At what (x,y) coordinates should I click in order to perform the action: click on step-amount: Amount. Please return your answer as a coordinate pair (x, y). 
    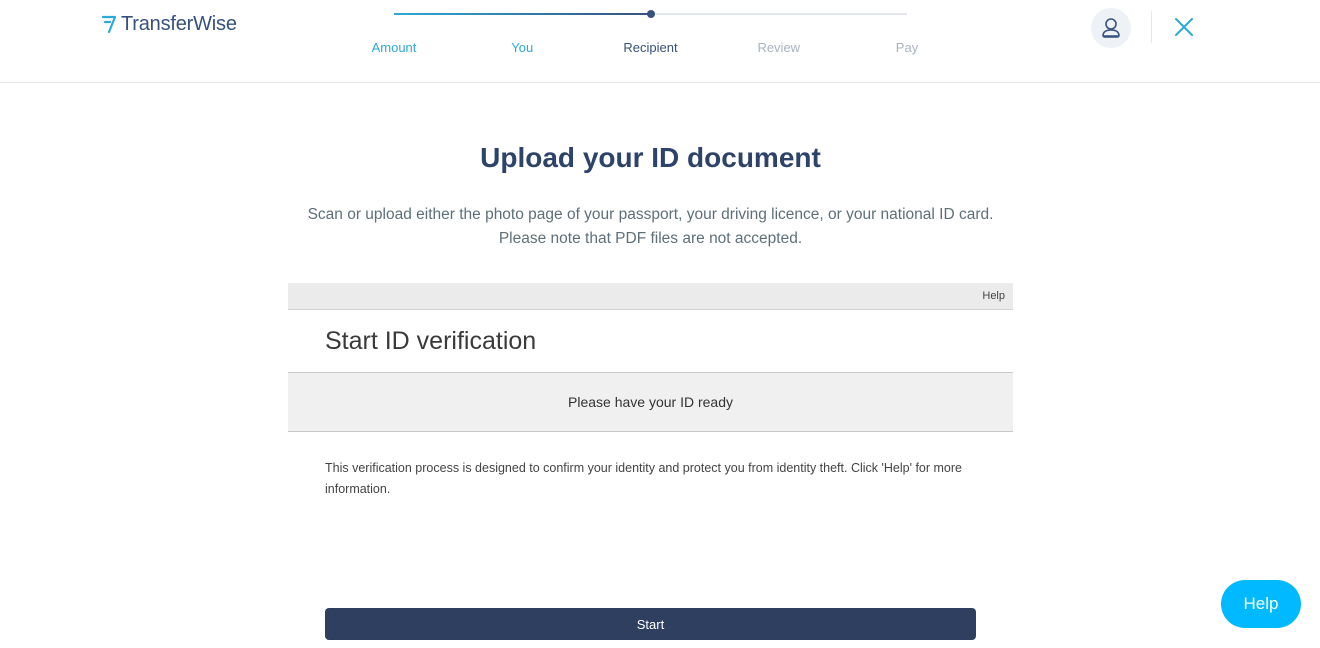
    Looking at the image, I should click on (394, 47).